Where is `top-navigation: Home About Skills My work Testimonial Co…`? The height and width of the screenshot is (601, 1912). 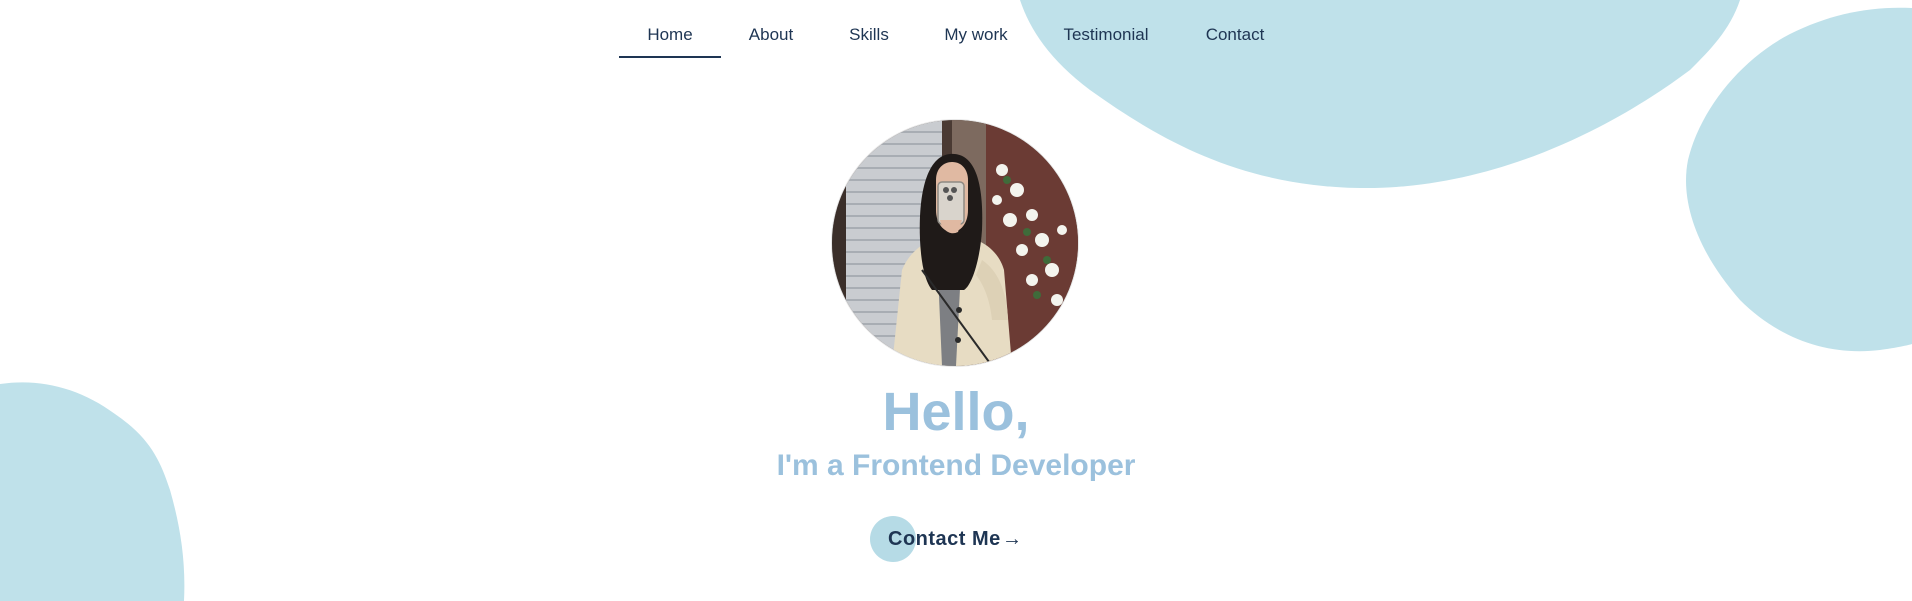
top-navigation: Home About Skills My work Testimonial Co… is located at coordinates (956, 38).